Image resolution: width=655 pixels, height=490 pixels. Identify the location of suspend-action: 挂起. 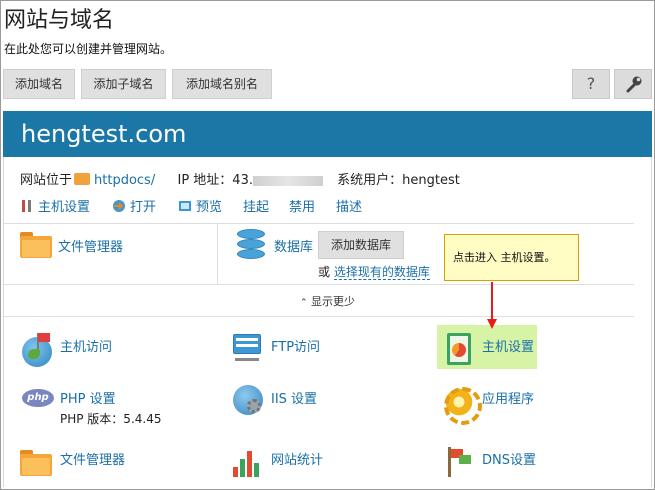
(256, 205).